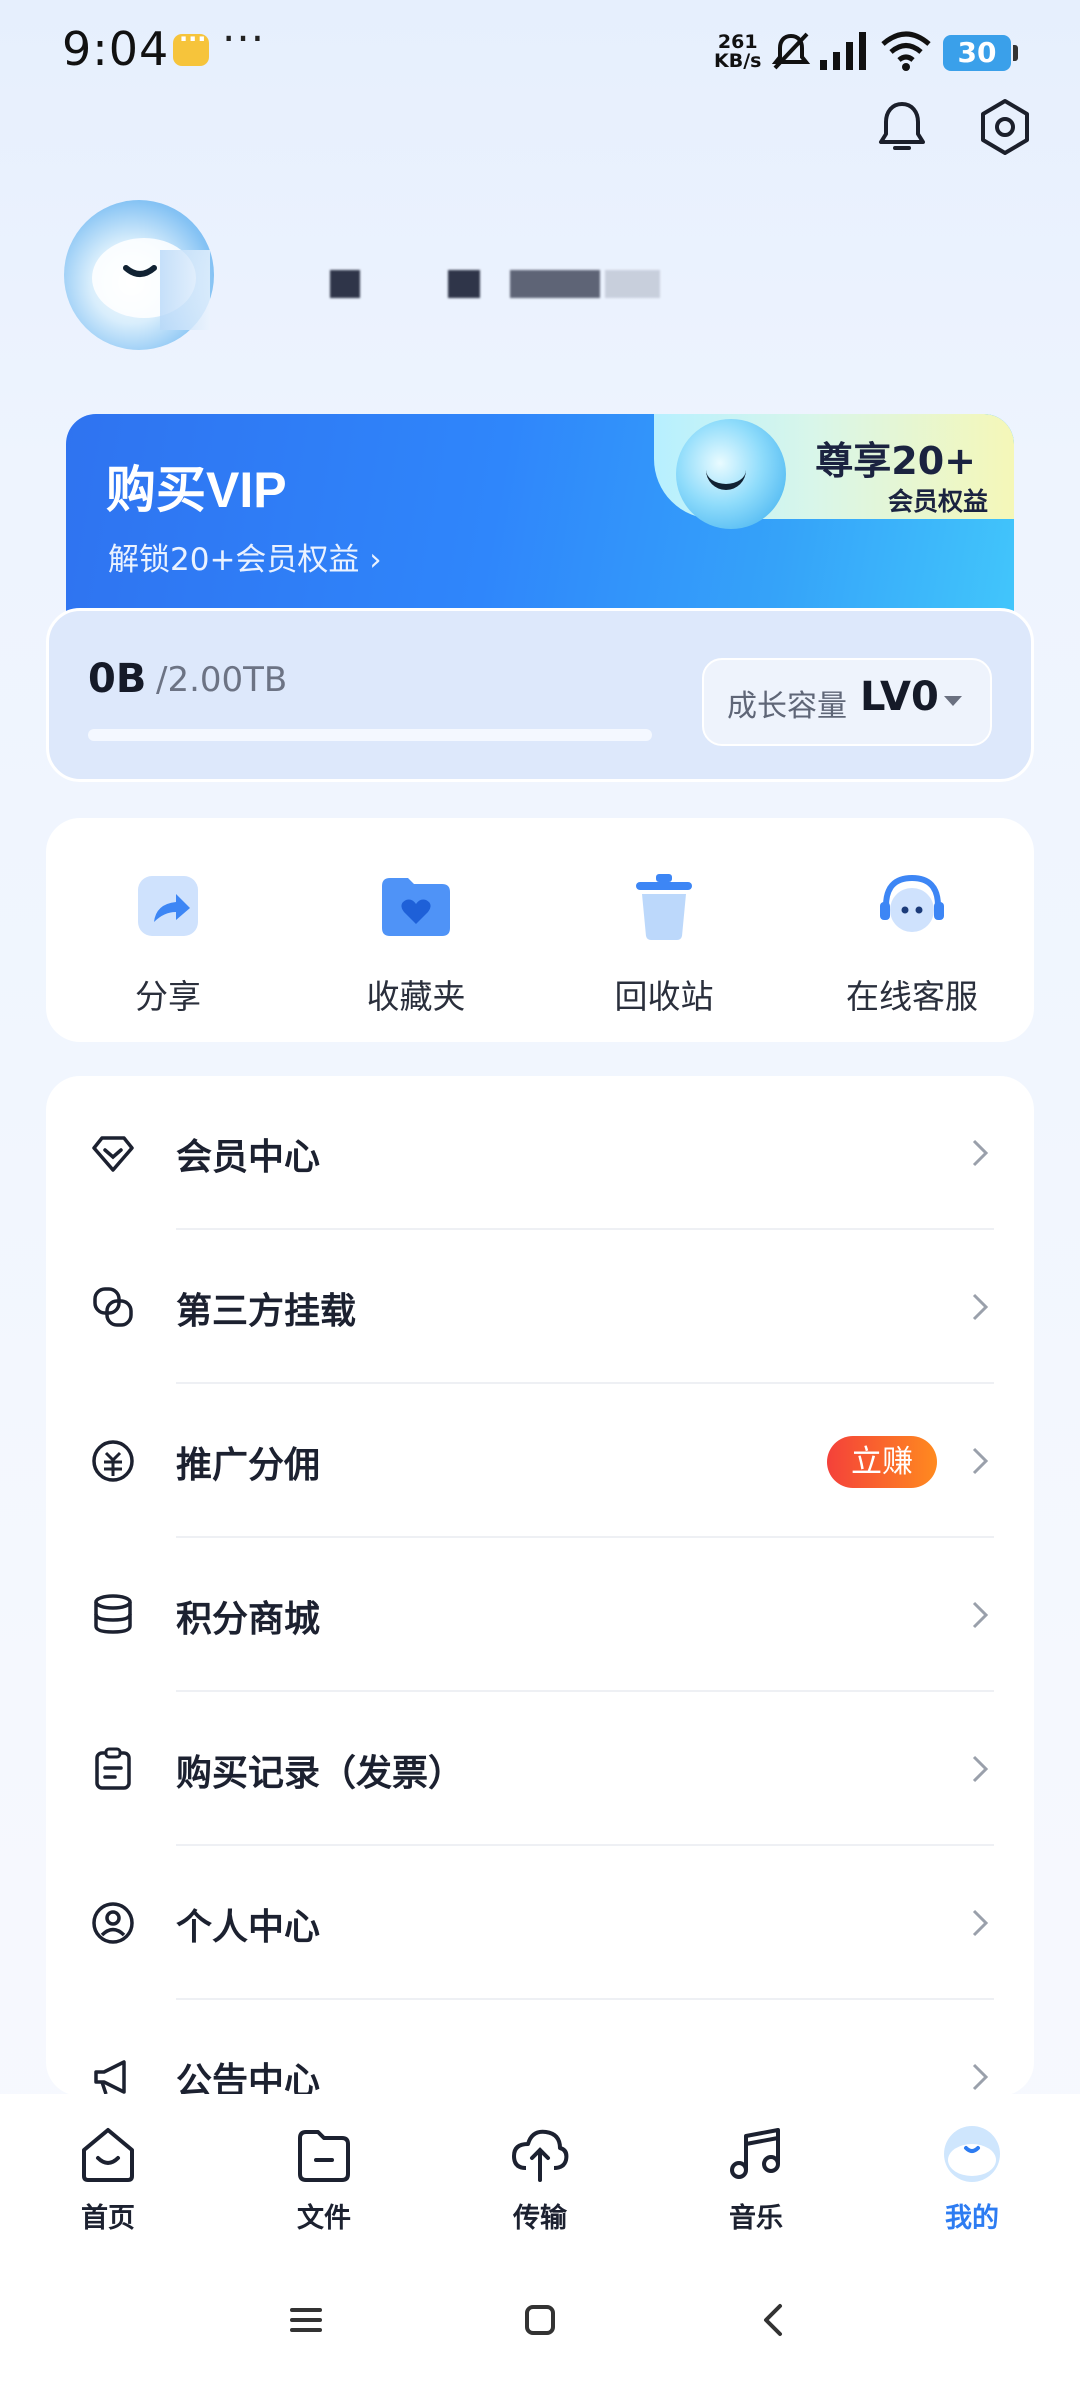  What do you see at coordinates (113, 1768) in the screenshot?
I see `clipboard-icon` at bounding box center [113, 1768].